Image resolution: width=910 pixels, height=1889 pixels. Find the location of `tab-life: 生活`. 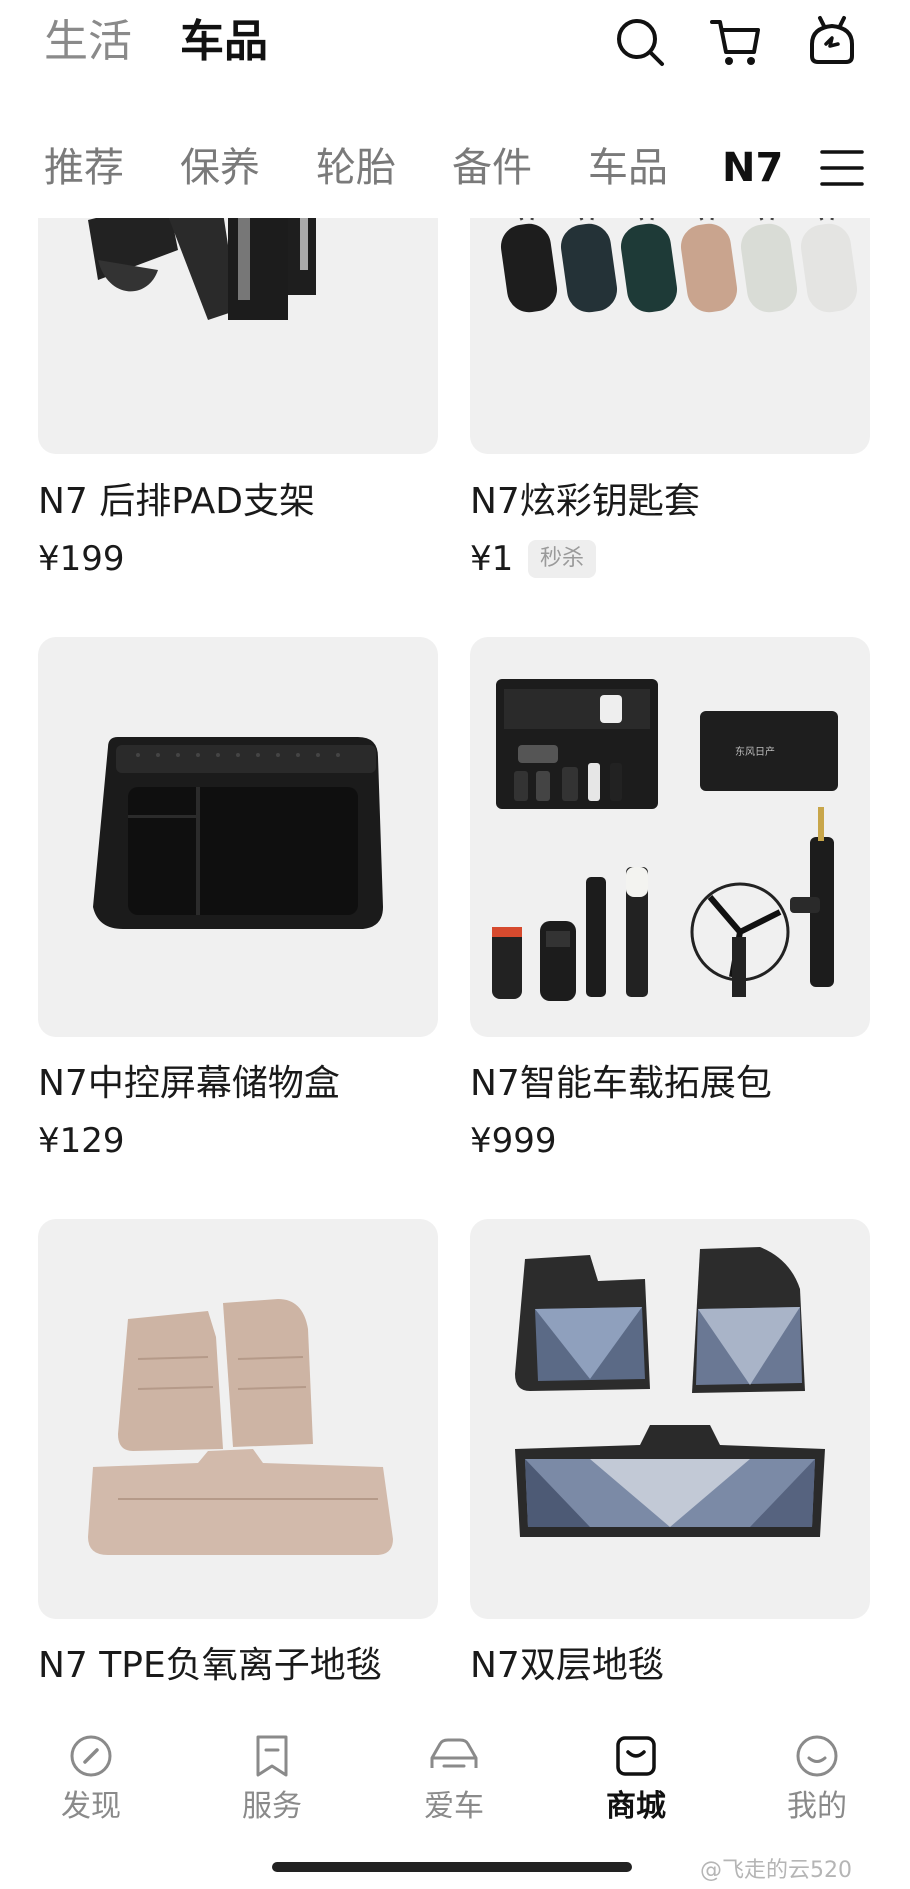

tab-life: 生活 is located at coordinates (88, 42).